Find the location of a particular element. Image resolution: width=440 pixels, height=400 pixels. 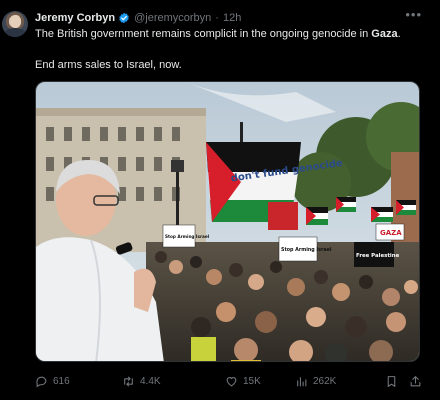

share-button is located at coordinates (418, 381).